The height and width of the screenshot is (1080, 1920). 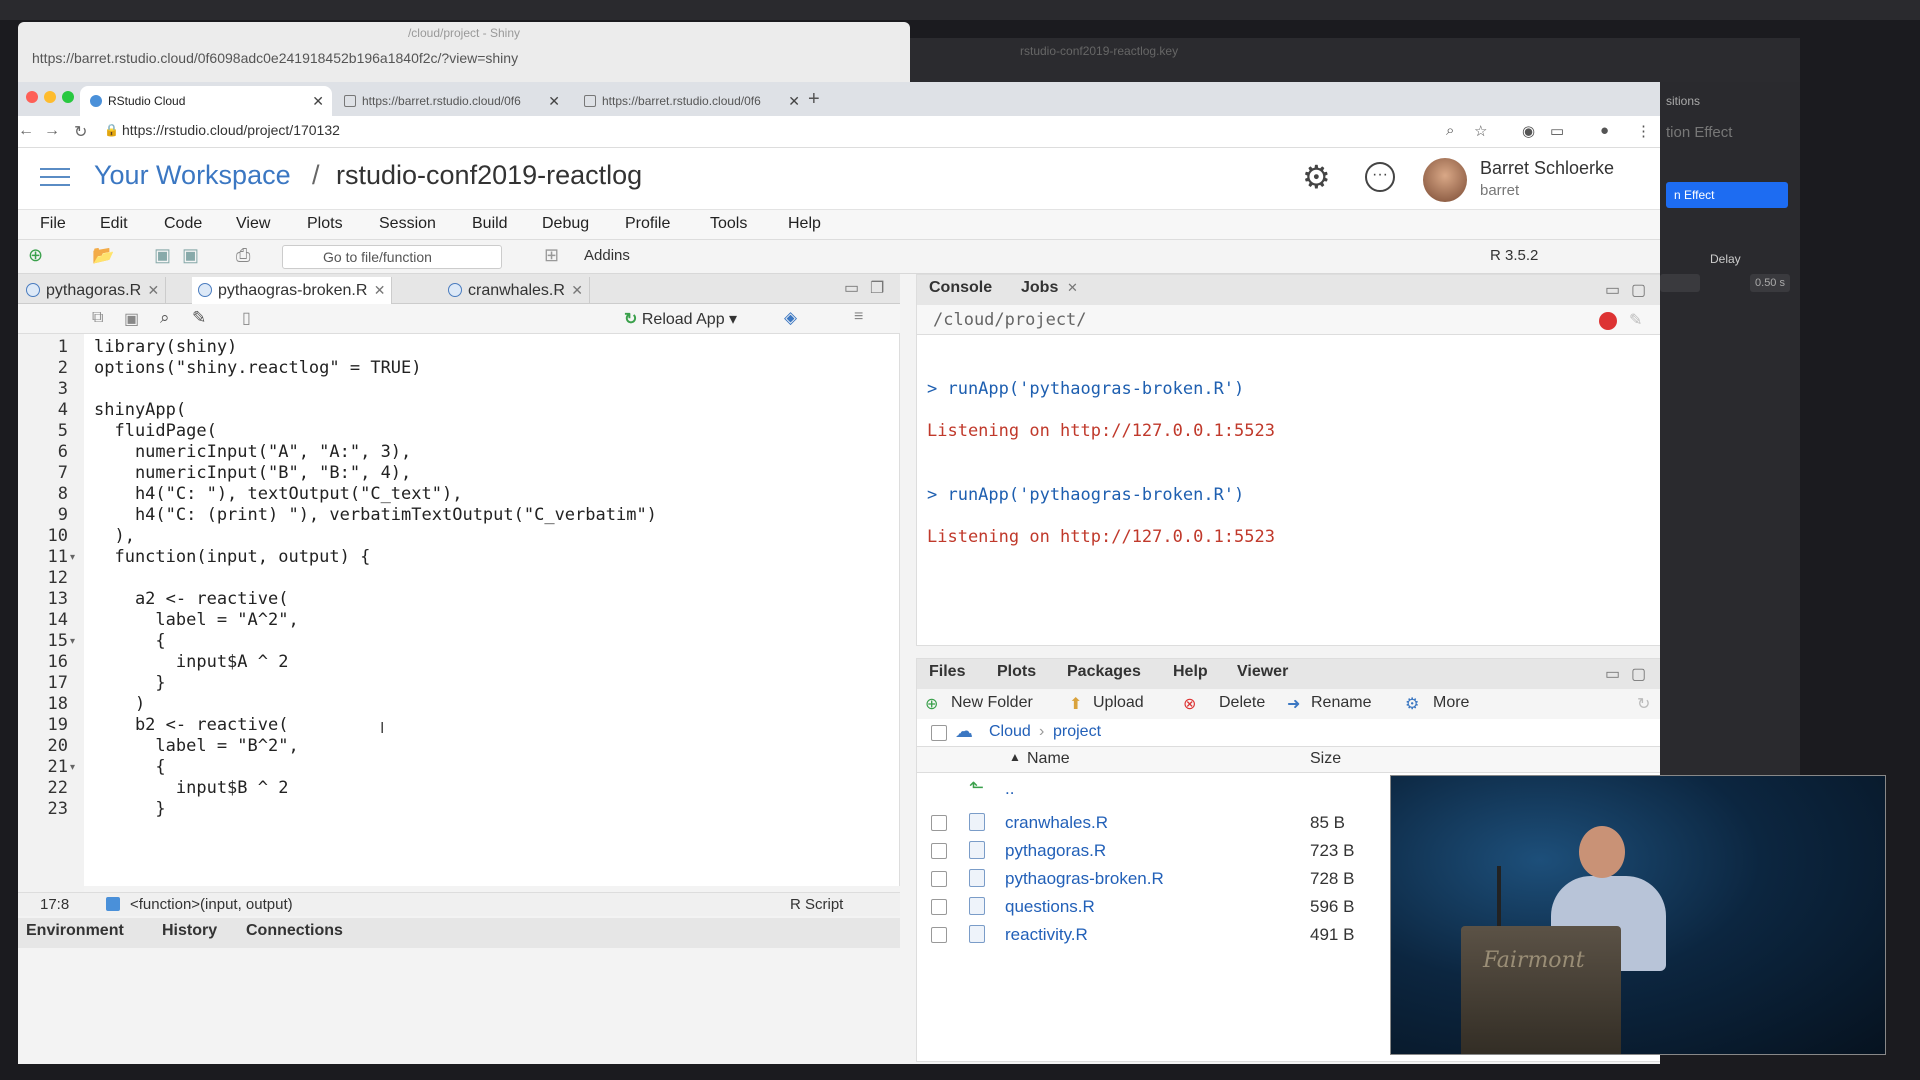 What do you see at coordinates (1341, 703) in the screenshot?
I see `rename-button: Rename` at bounding box center [1341, 703].